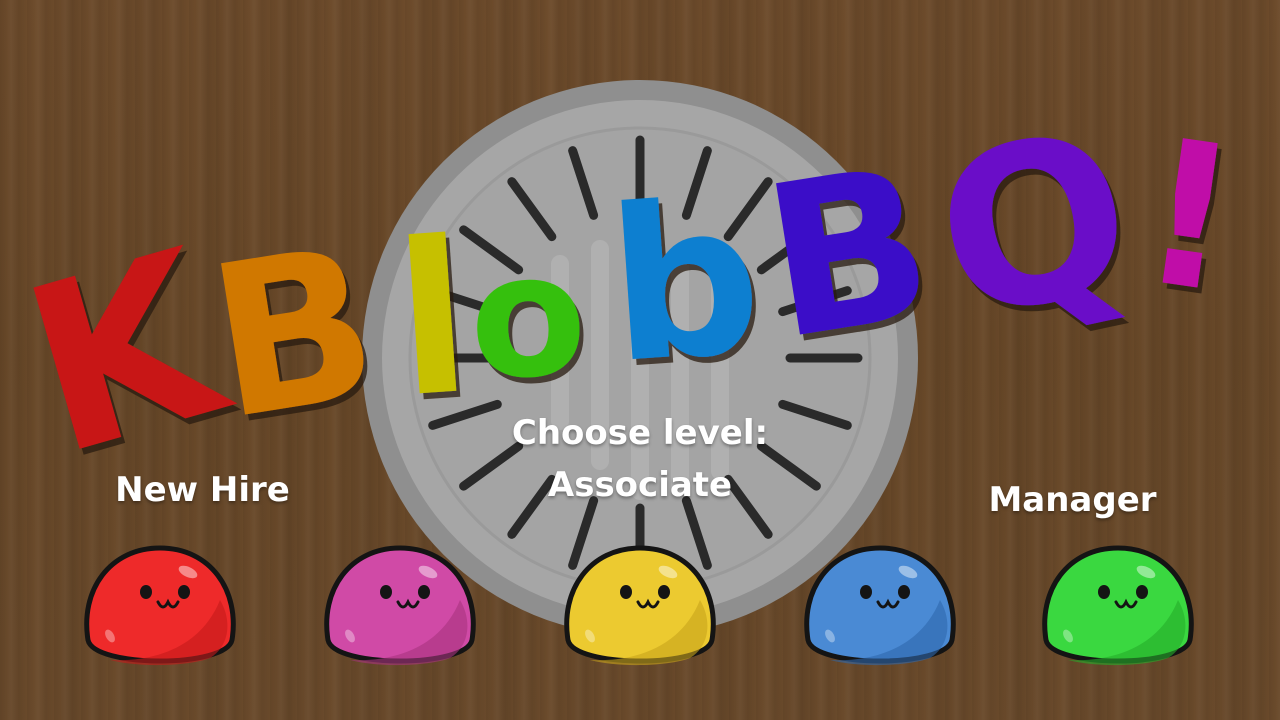  I want to click on blob-yellow, so click(640, 605).